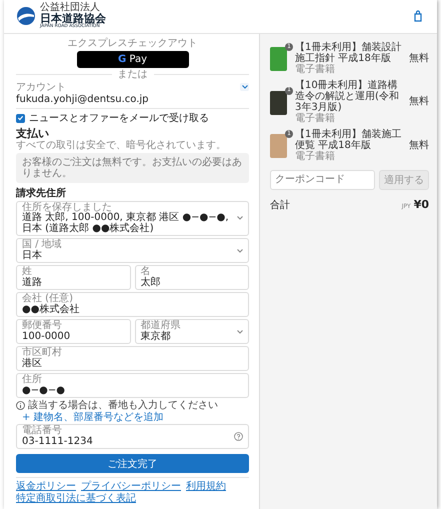 The width and height of the screenshot is (441, 509). What do you see at coordinates (41, 87) in the screenshot?
I see `account-label: アカウント` at bounding box center [41, 87].